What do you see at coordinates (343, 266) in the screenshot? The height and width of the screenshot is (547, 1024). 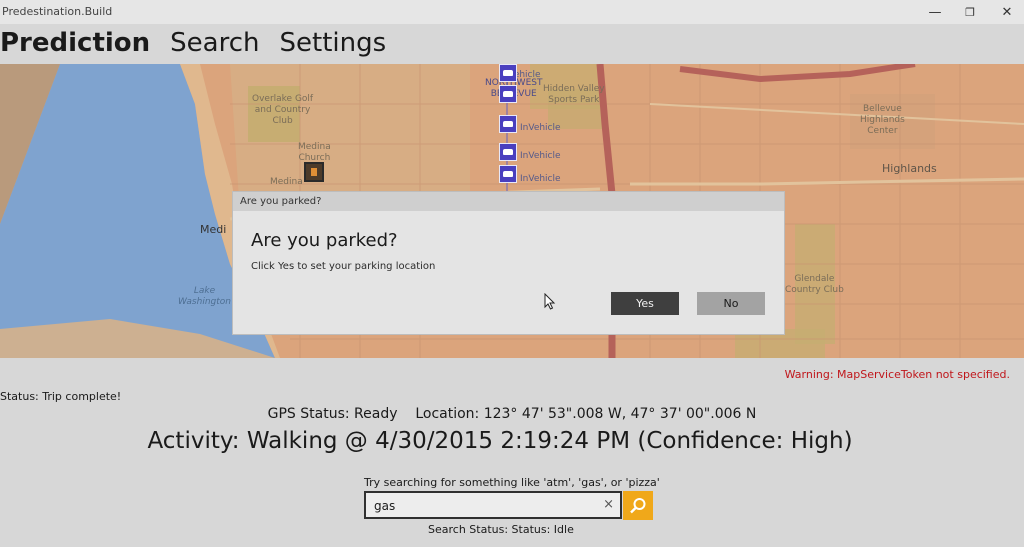 I see `dialog-message: Click Yes to set your parking location` at bounding box center [343, 266].